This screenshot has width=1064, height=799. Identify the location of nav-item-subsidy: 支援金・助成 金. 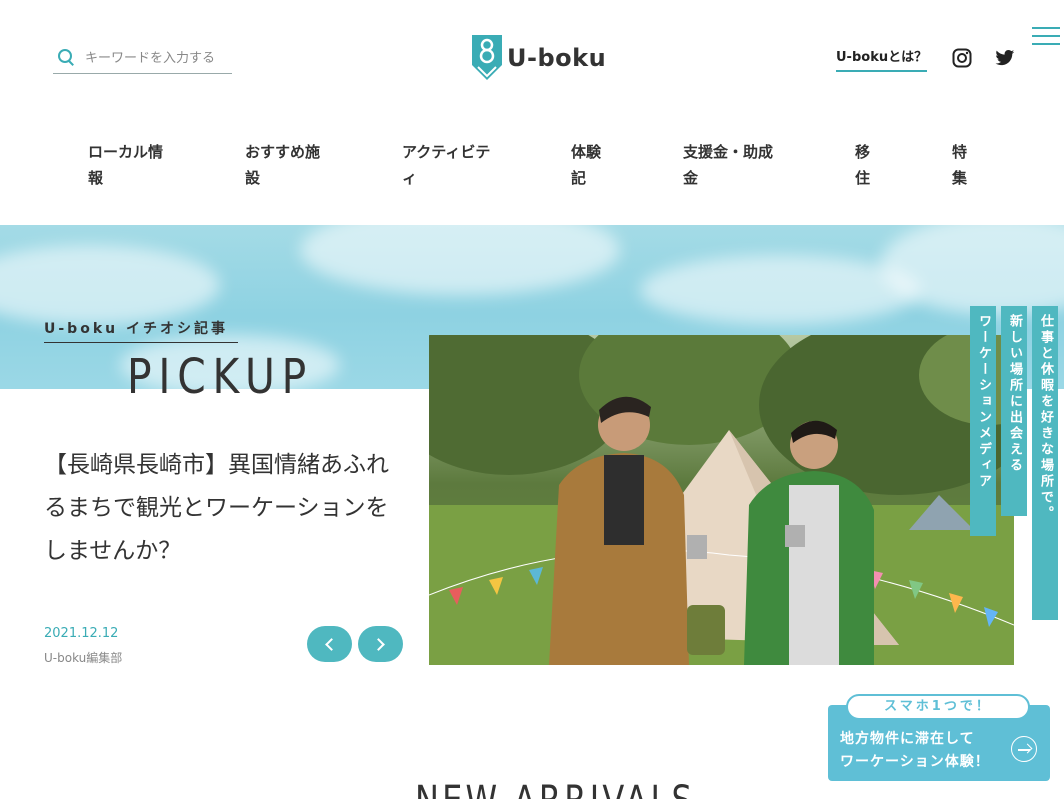
(728, 165).